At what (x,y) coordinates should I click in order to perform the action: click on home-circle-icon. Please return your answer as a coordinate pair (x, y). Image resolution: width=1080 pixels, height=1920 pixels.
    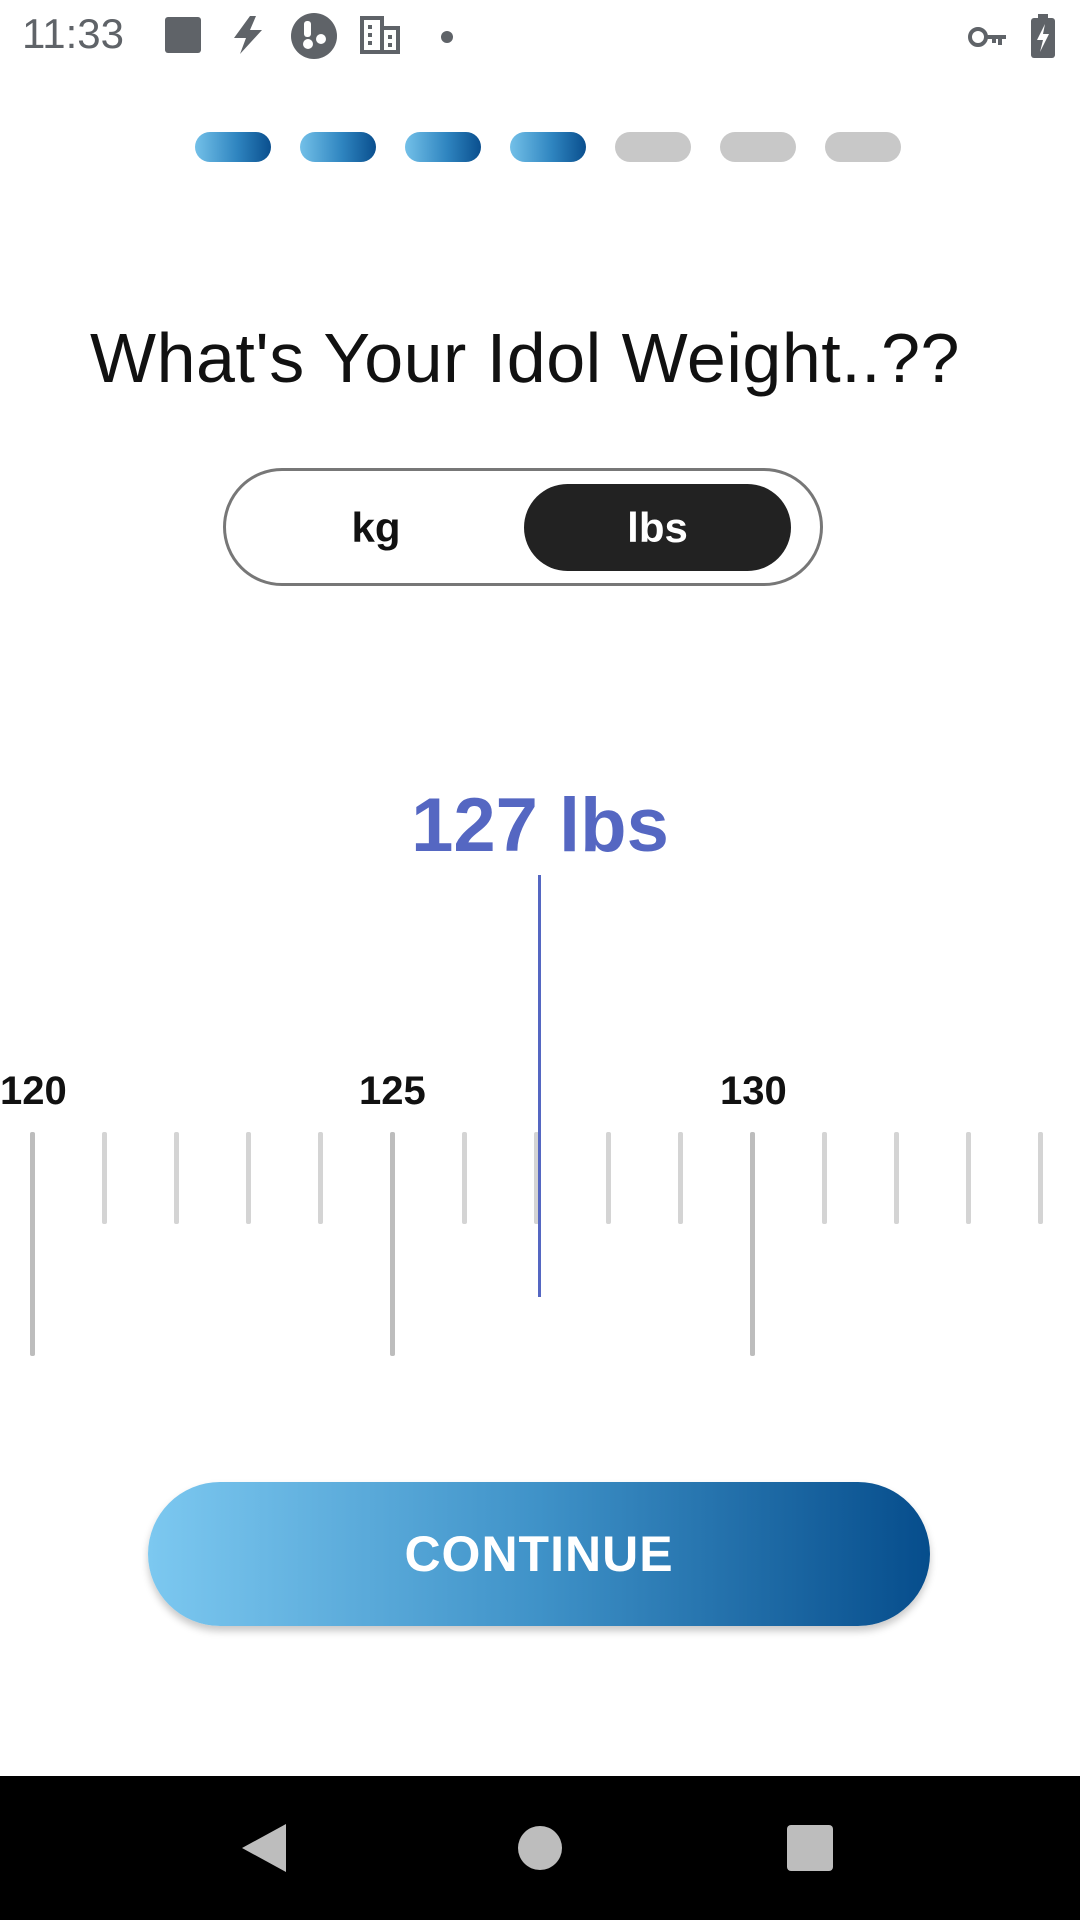
    Looking at the image, I should click on (540, 1873).